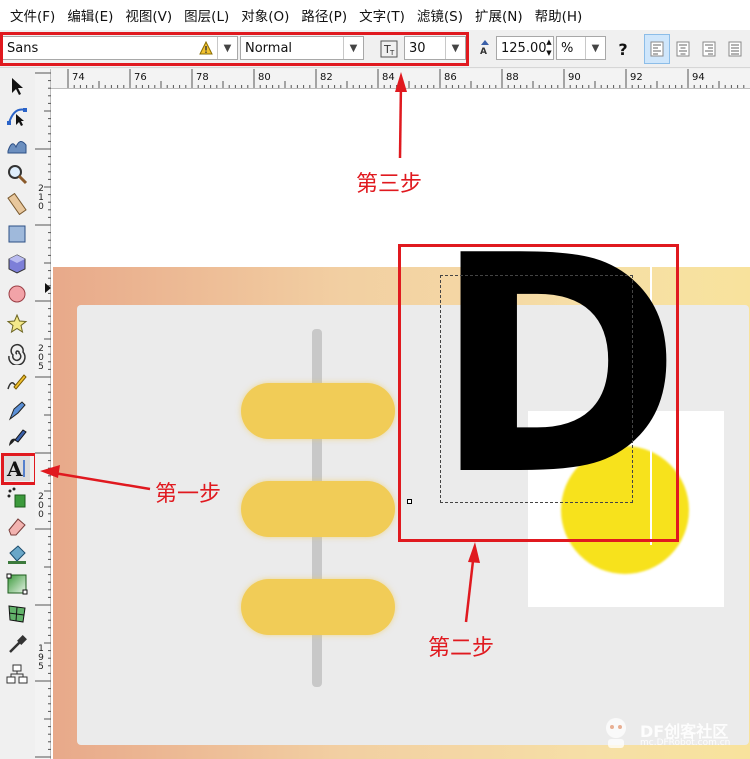 Image resolution: width=750 pixels, height=759 pixels. I want to click on align-left-icon, so click(657, 49).